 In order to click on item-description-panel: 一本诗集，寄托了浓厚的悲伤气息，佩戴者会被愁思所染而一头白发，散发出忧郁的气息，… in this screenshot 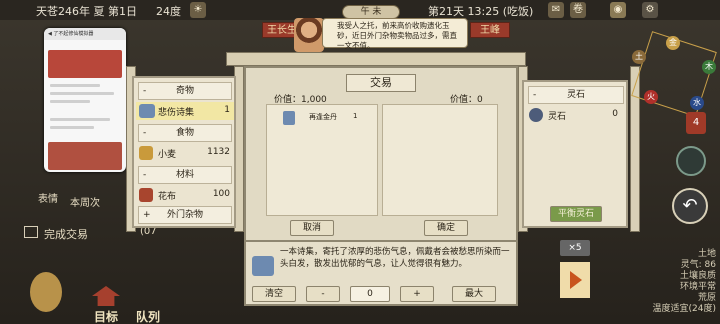, I will do `click(381, 273)`.